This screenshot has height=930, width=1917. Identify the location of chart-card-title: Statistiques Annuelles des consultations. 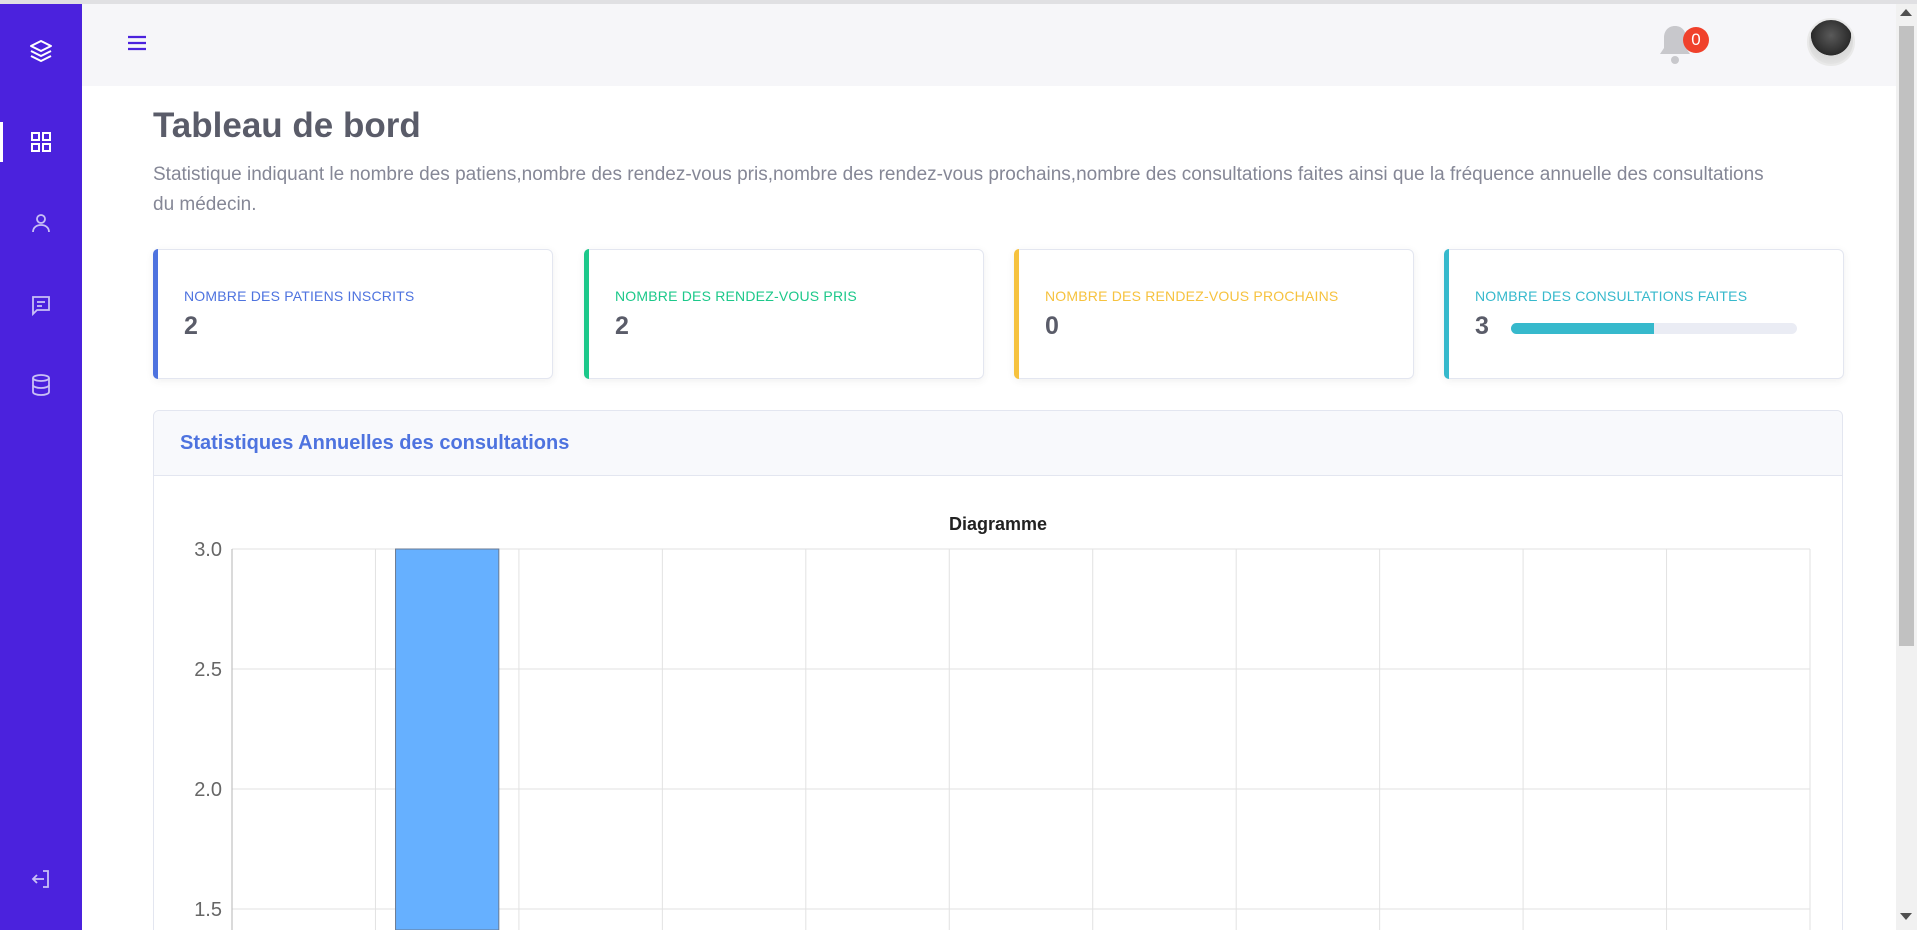
(375, 443).